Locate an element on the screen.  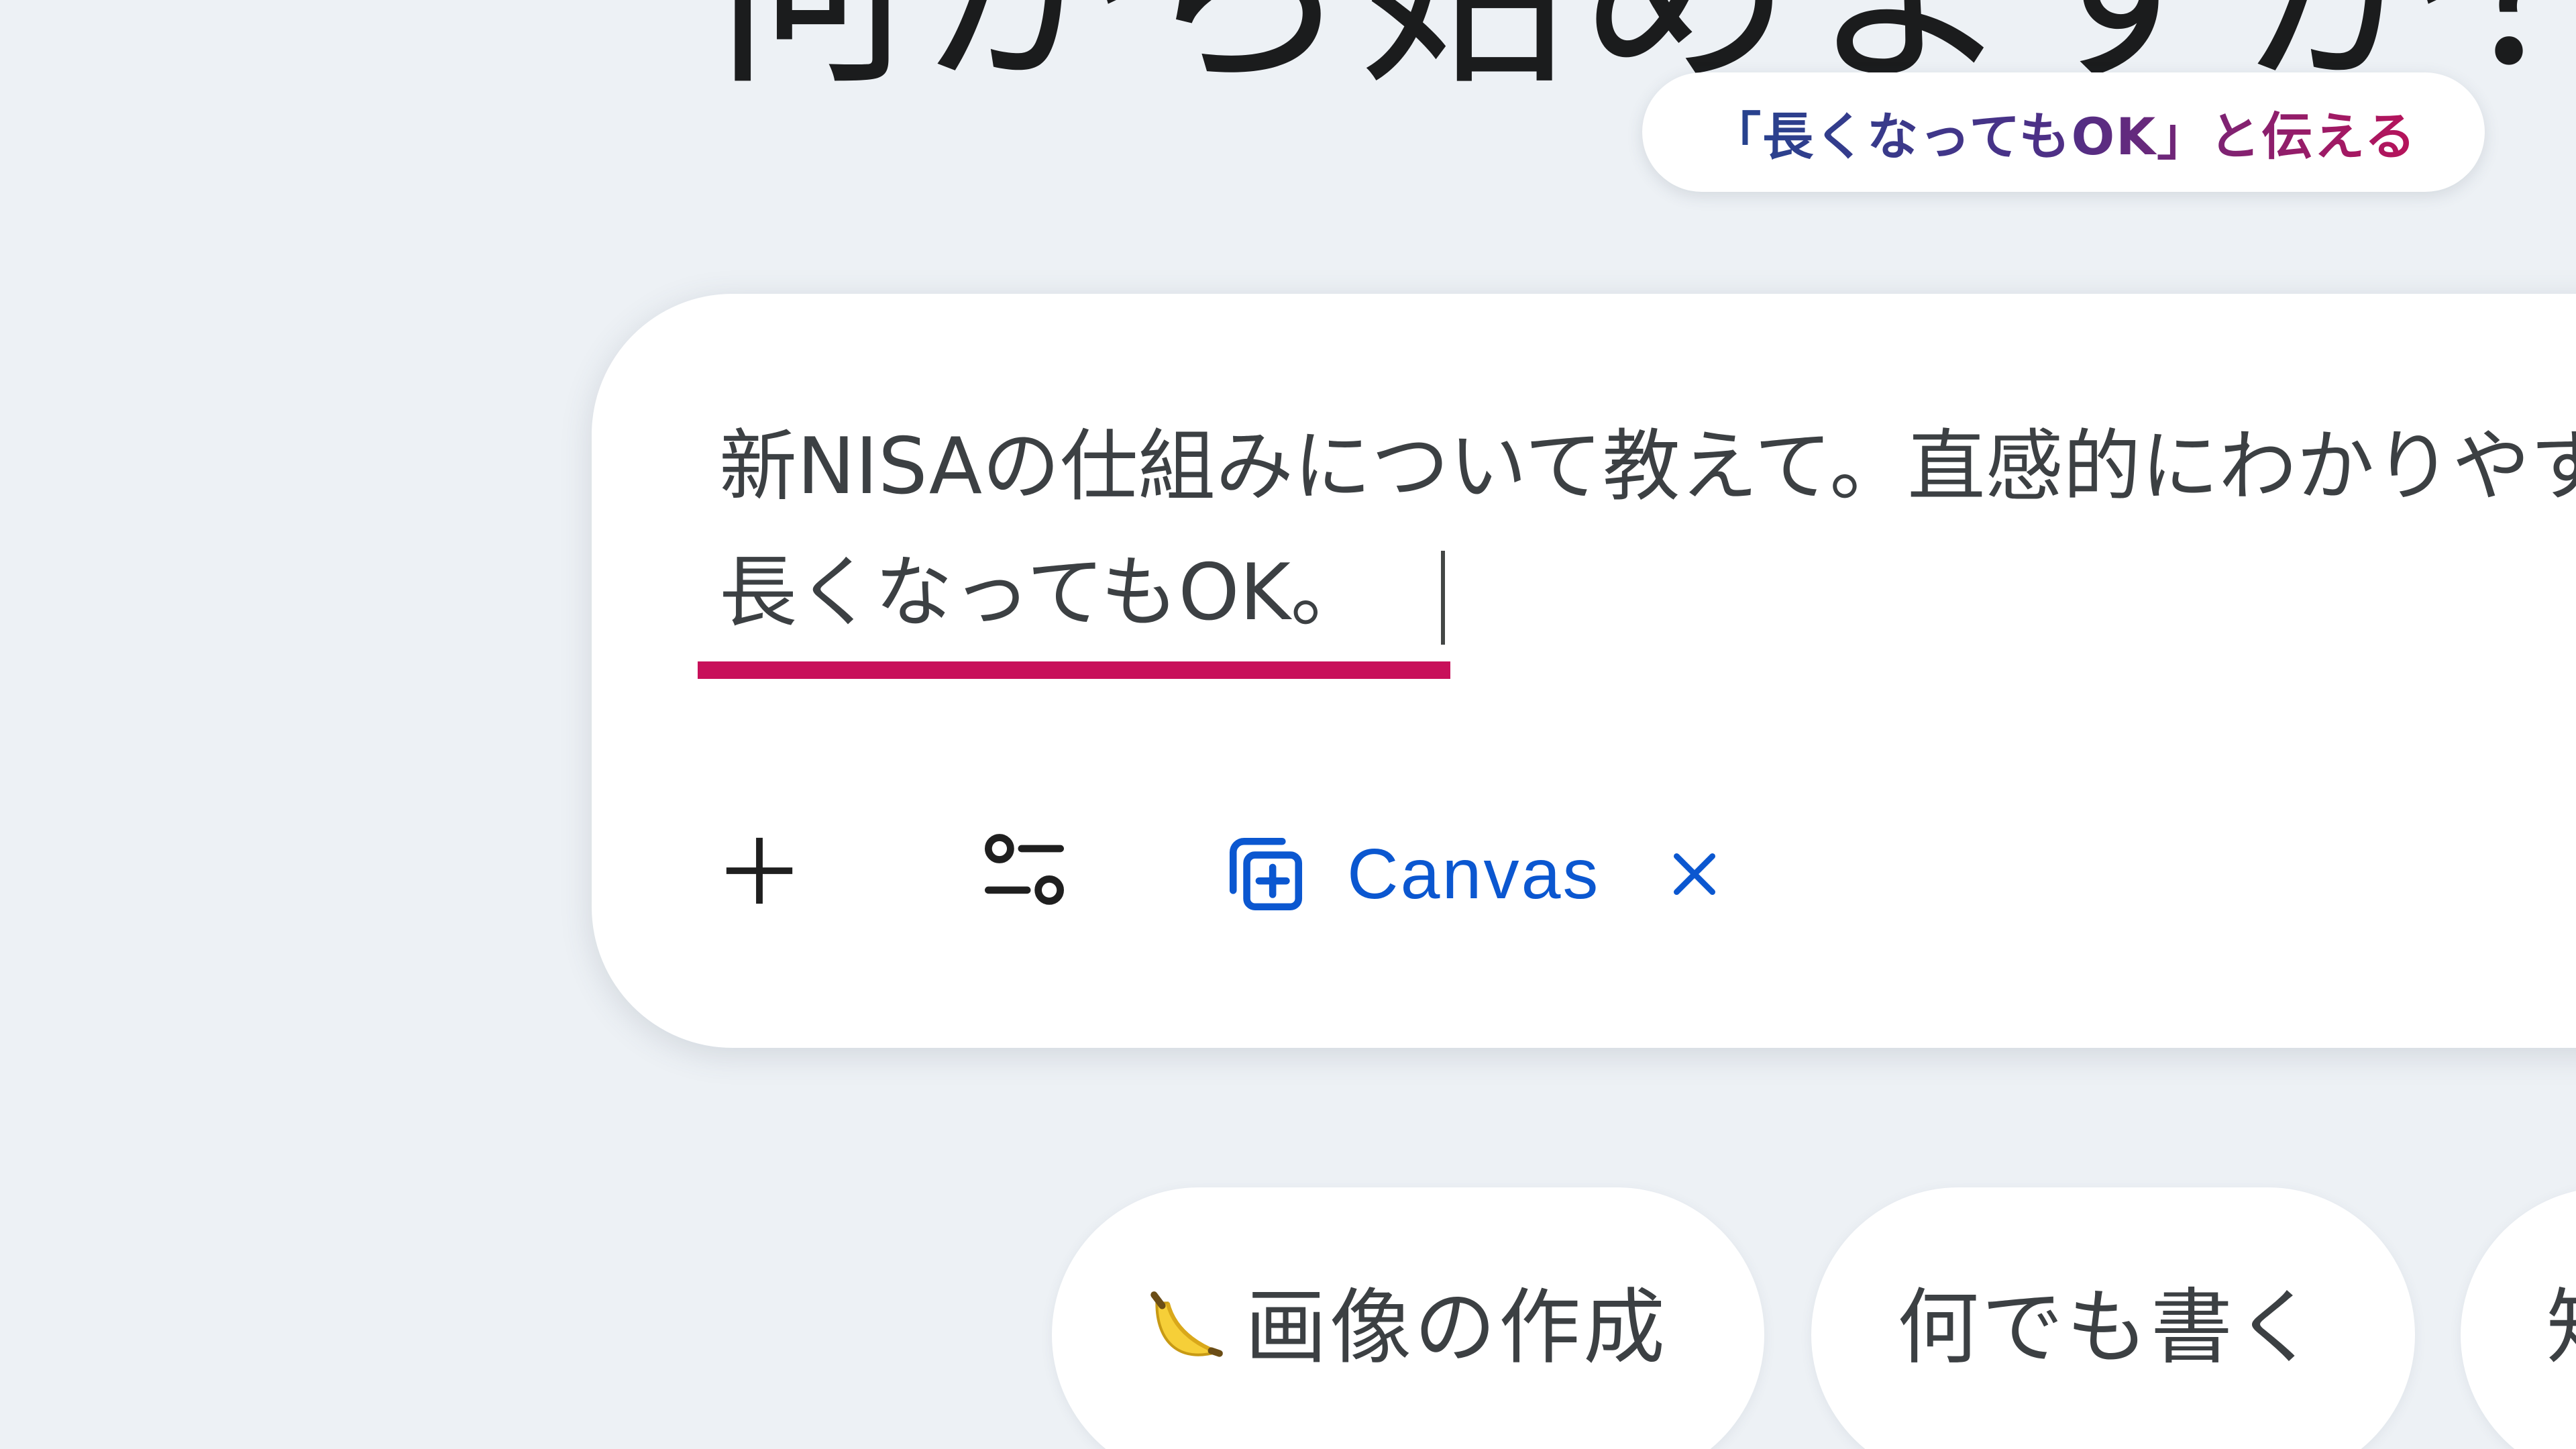
suggestion-label: 知 is located at coordinates (2561, 1327).